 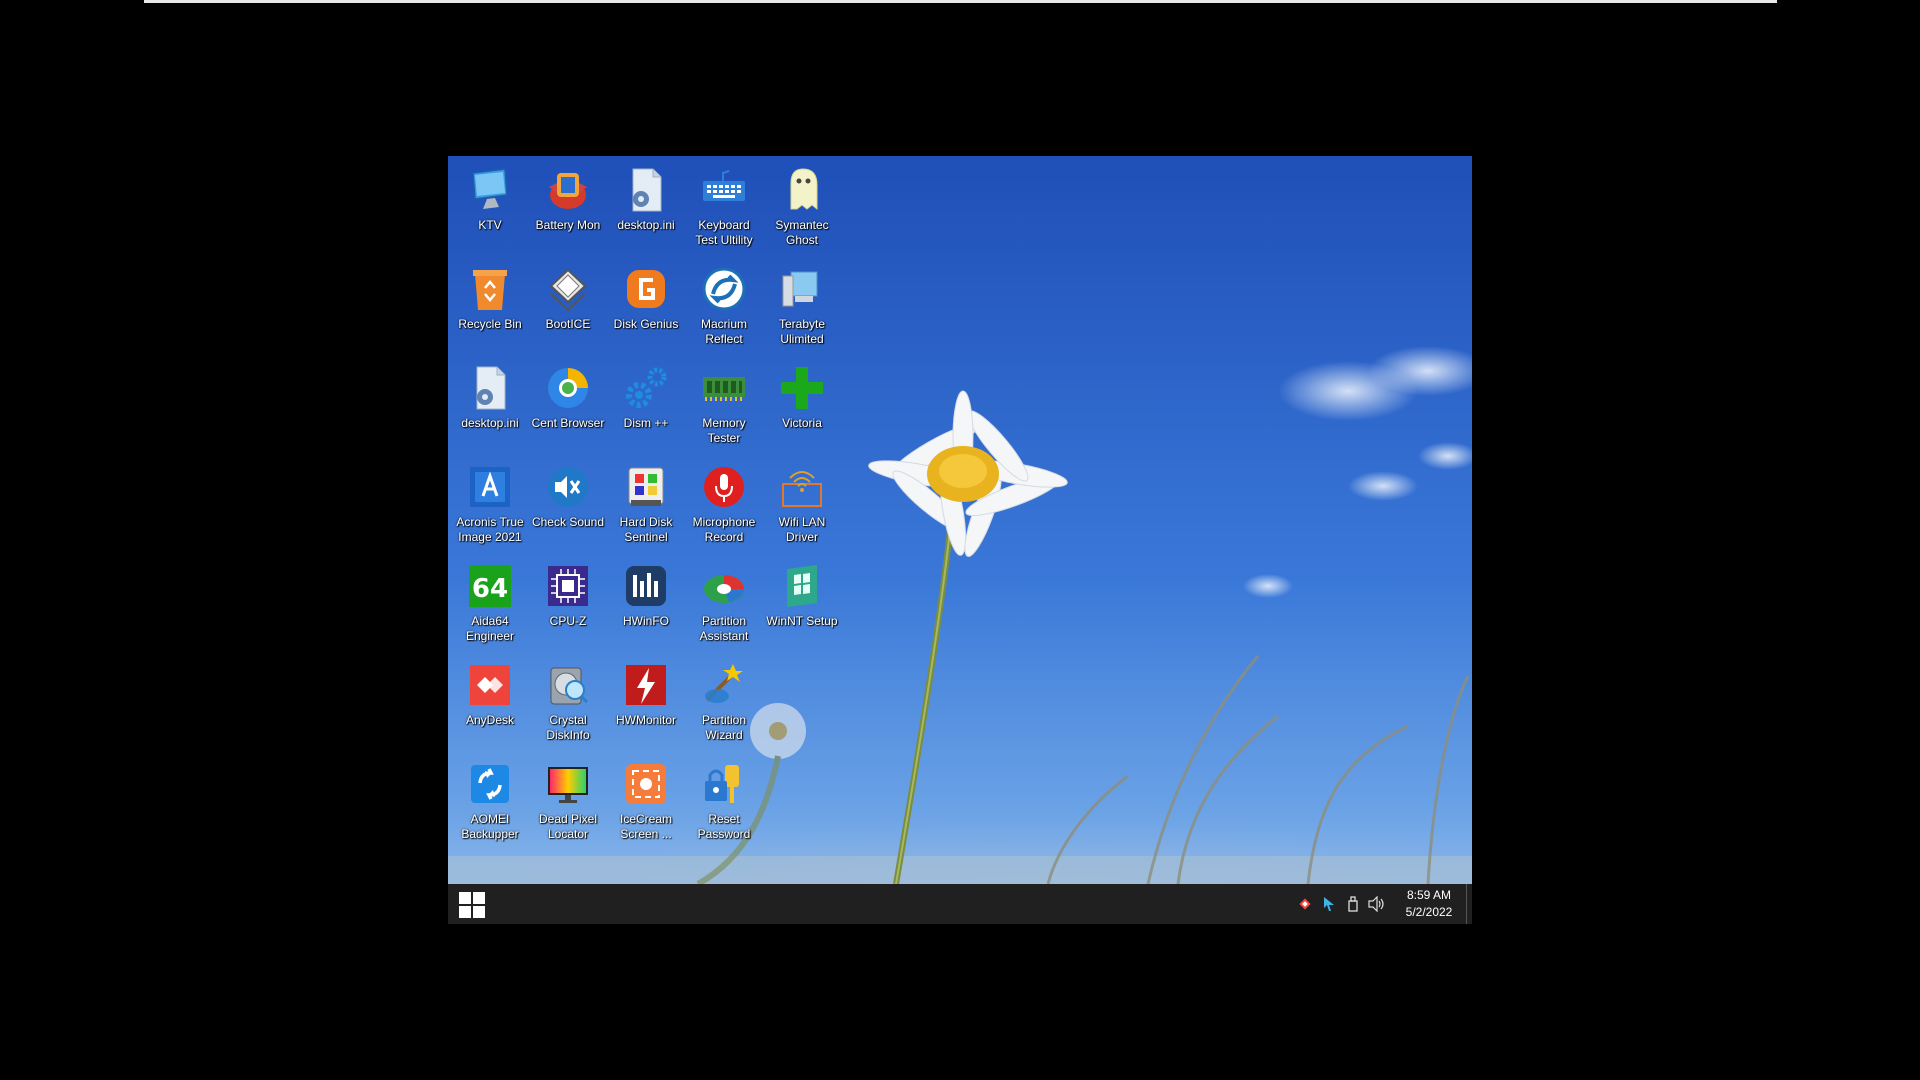 What do you see at coordinates (724, 826) in the screenshot?
I see `desktop-icon-label: Reset Password` at bounding box center [724, 826].